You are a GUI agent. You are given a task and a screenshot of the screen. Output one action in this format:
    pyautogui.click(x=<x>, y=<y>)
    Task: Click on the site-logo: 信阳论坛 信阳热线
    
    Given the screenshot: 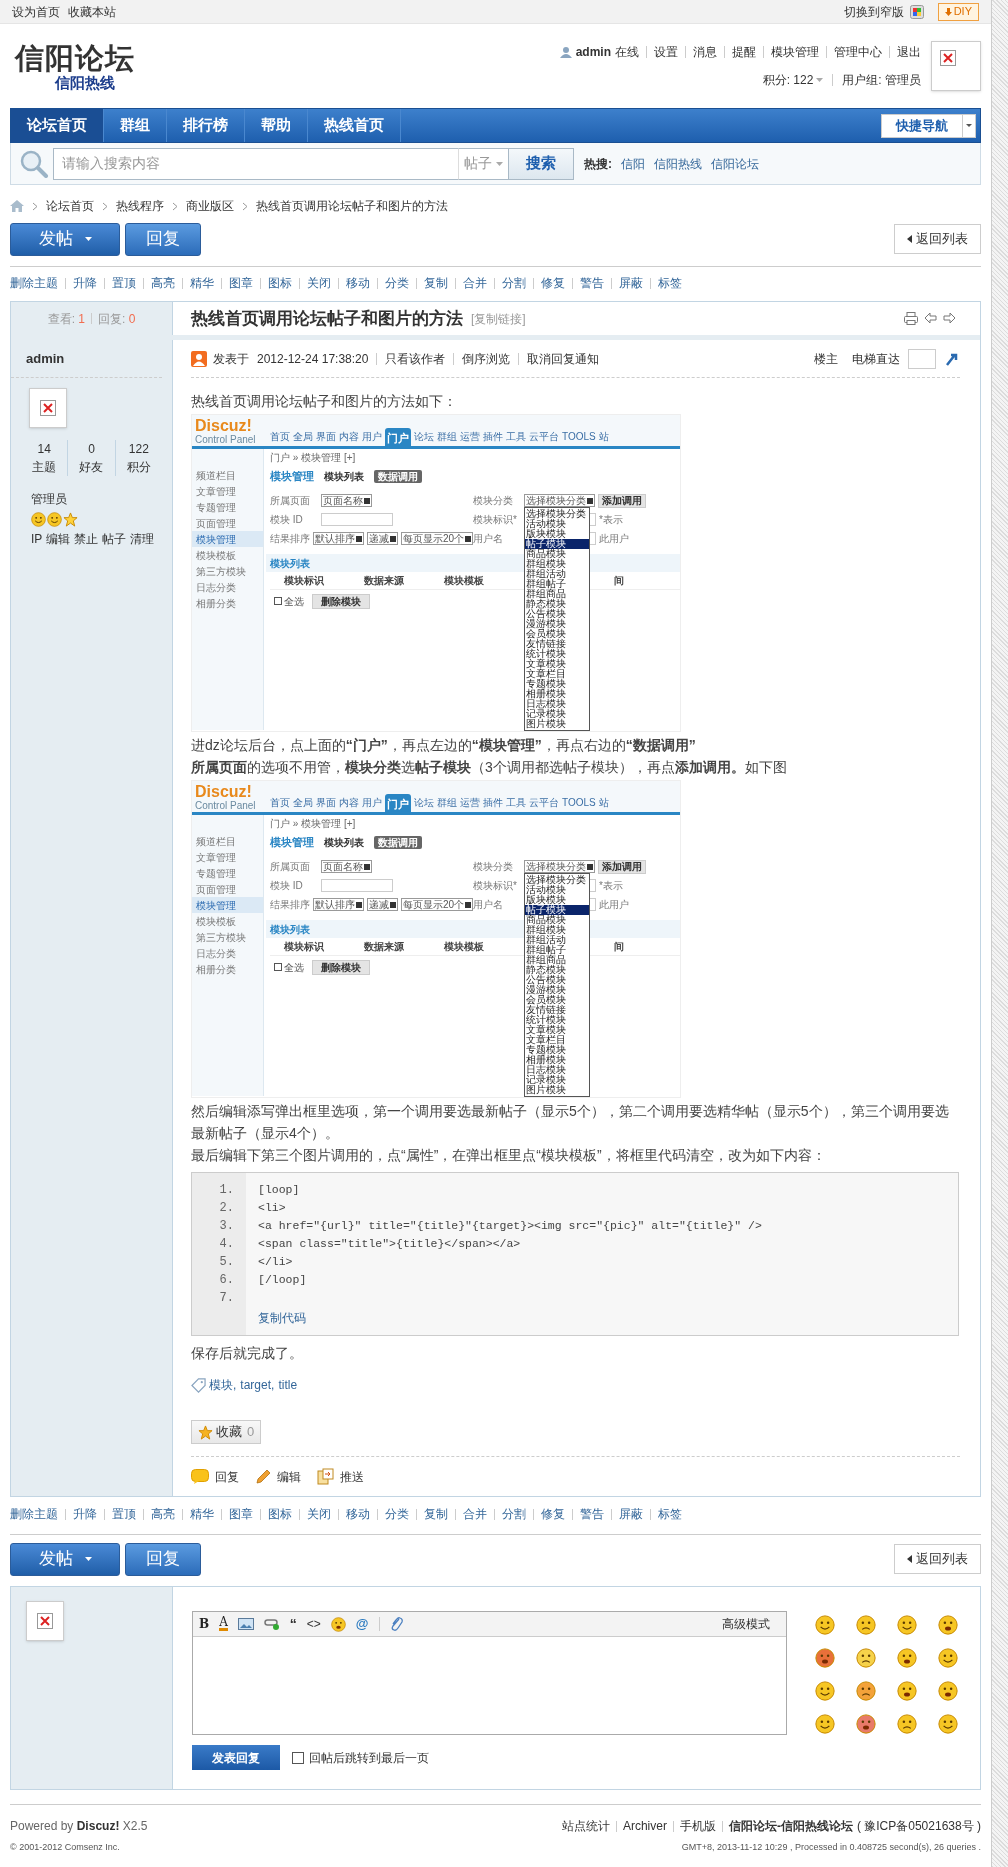 What is the action you would take?
    pyautogui.click(x=74, y=66)
    